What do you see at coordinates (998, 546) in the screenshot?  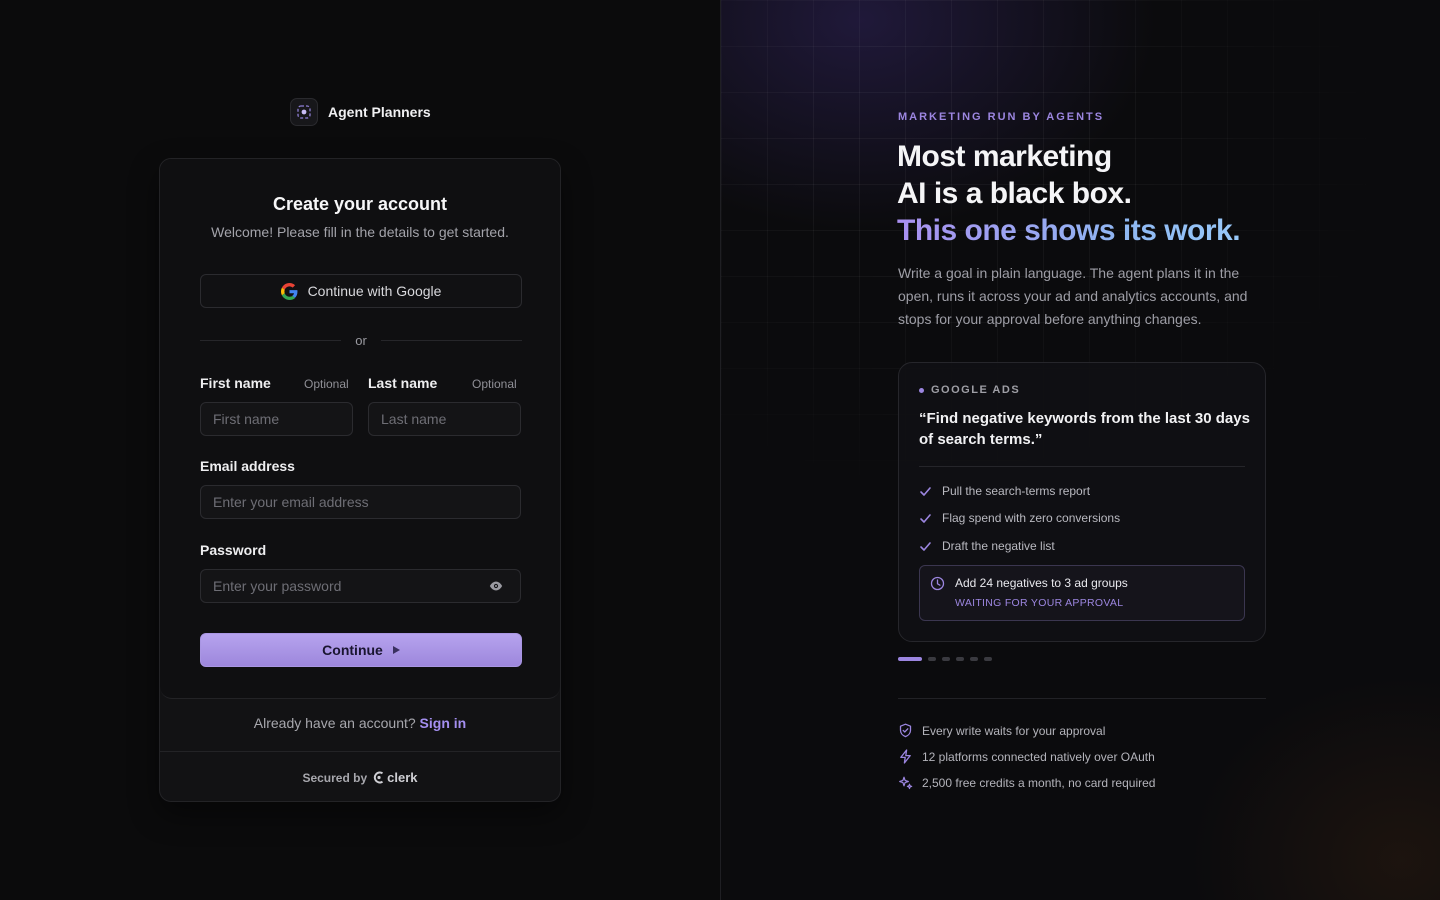 I see `plan-step-label: Draft the negative list` at bounding box center [998, 546].